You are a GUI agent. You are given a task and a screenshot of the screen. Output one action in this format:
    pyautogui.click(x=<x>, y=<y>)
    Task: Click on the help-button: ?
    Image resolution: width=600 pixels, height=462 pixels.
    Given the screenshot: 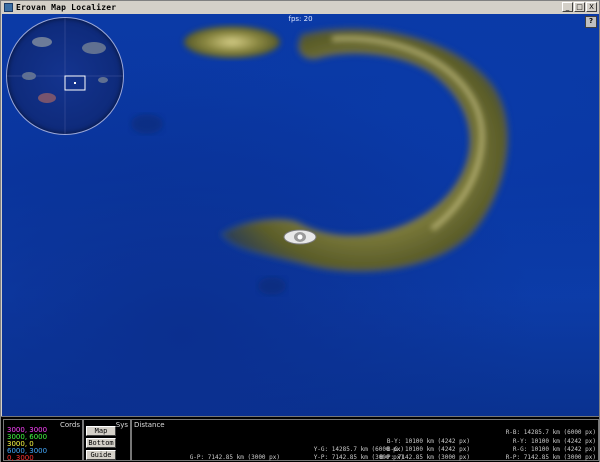 What is the action you would take?
    pyautogui.click(x=591, y=22)
    